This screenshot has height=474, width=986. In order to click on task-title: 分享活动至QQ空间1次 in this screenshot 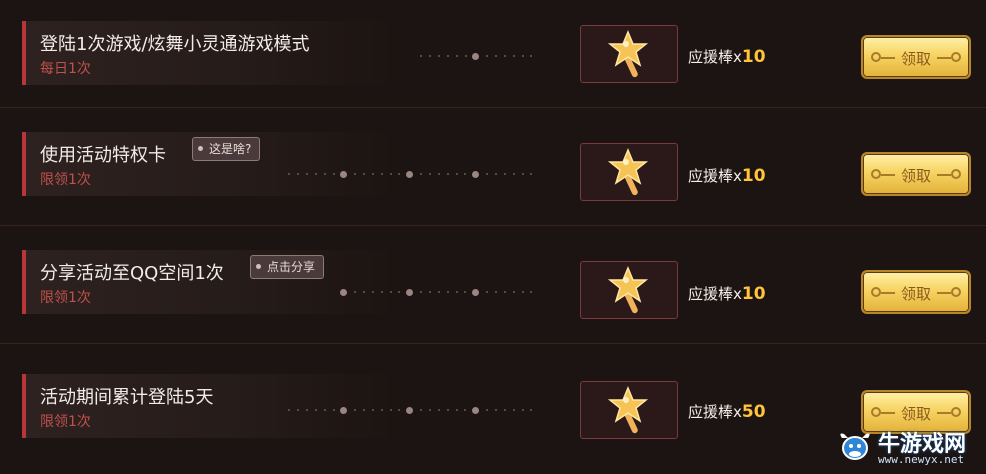, I will do `click(132, 273)`.